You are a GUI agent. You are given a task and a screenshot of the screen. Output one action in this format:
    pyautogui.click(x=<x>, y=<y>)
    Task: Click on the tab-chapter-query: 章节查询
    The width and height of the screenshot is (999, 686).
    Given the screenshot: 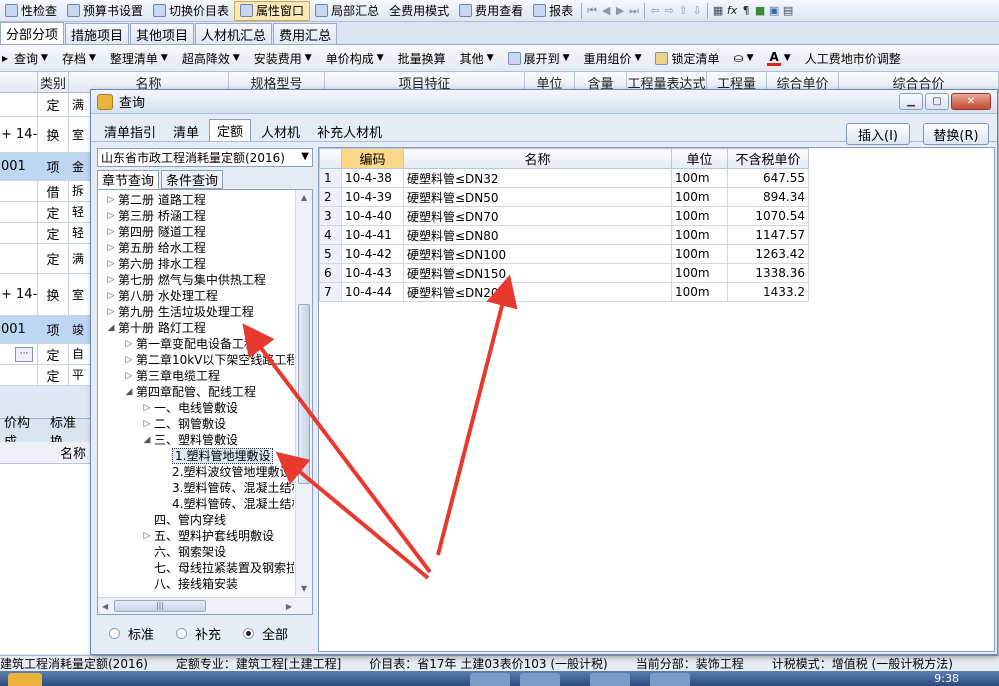 What is the action you would take?
    pyautogui.click(x=128, y=179)
    